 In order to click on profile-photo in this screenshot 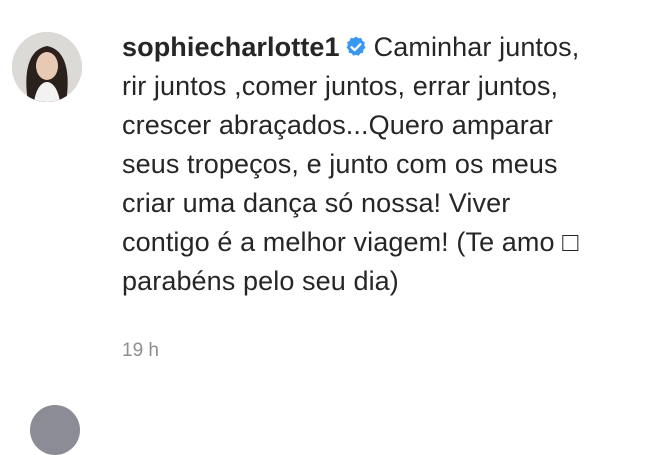, I will do `click(47, 67)`.